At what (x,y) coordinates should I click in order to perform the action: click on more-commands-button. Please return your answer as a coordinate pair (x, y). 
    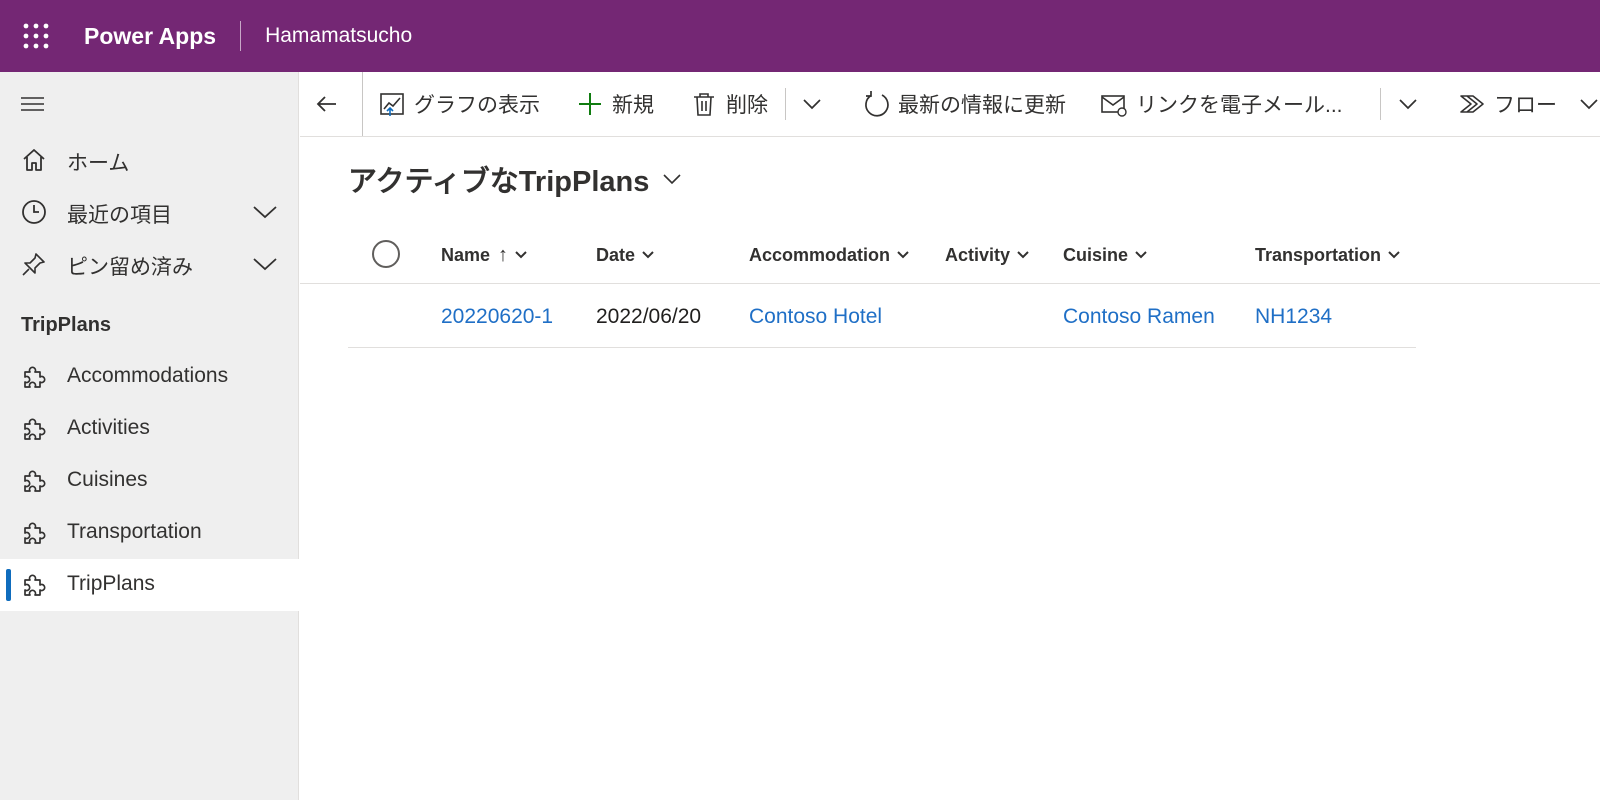
    Looking at the image, I should click on (1408, 104).